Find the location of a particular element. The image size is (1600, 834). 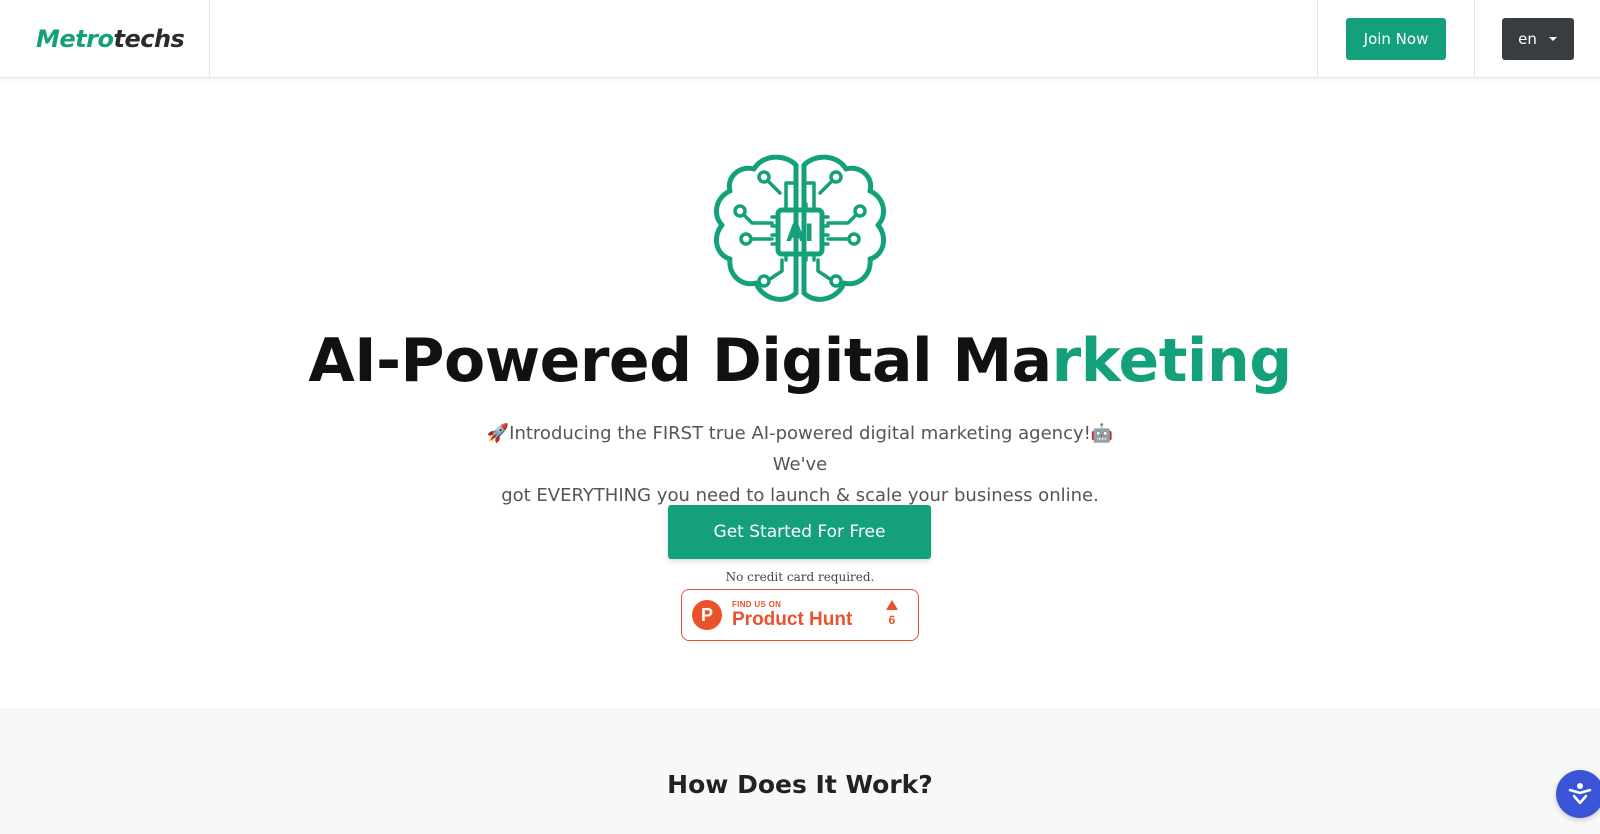

logo-part-metro: Metro is located at coordinates (75, 39).